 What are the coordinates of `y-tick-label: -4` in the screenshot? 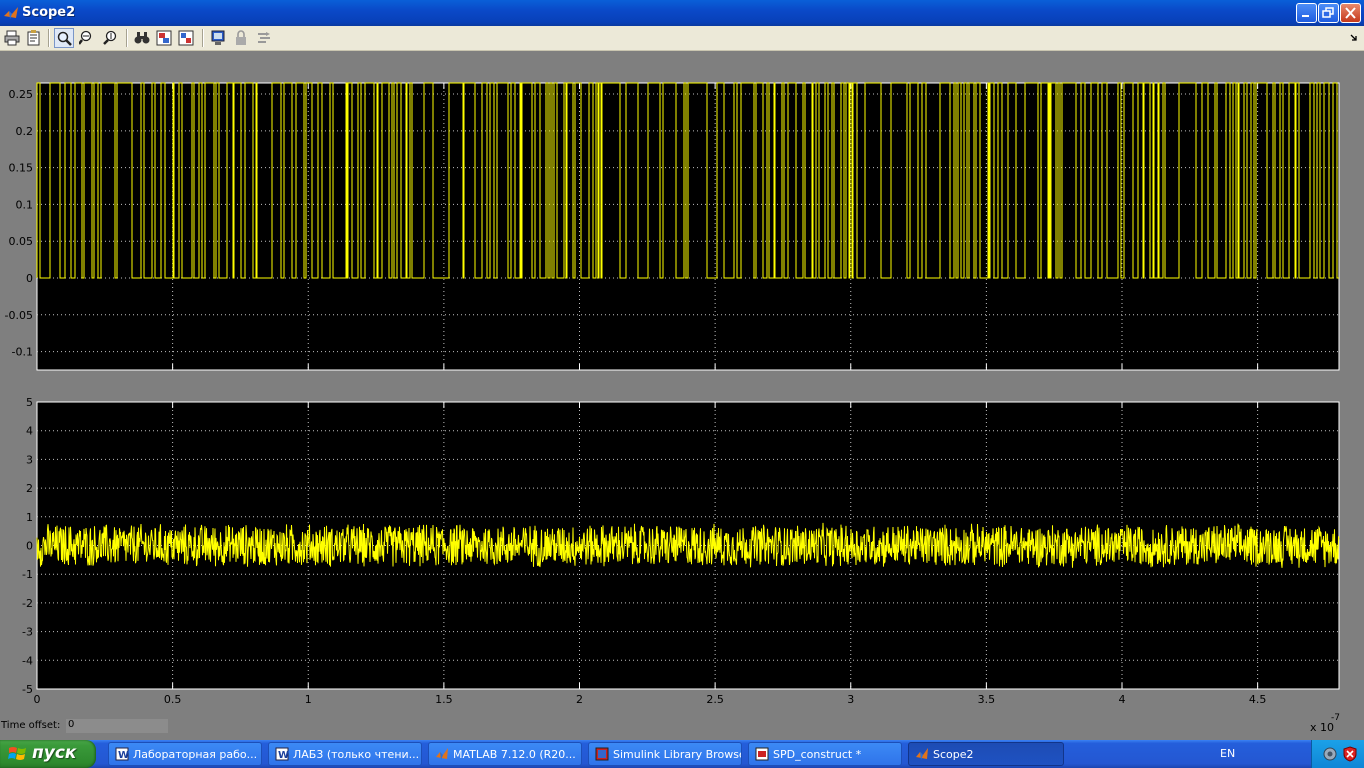 It's located at (27, 660).